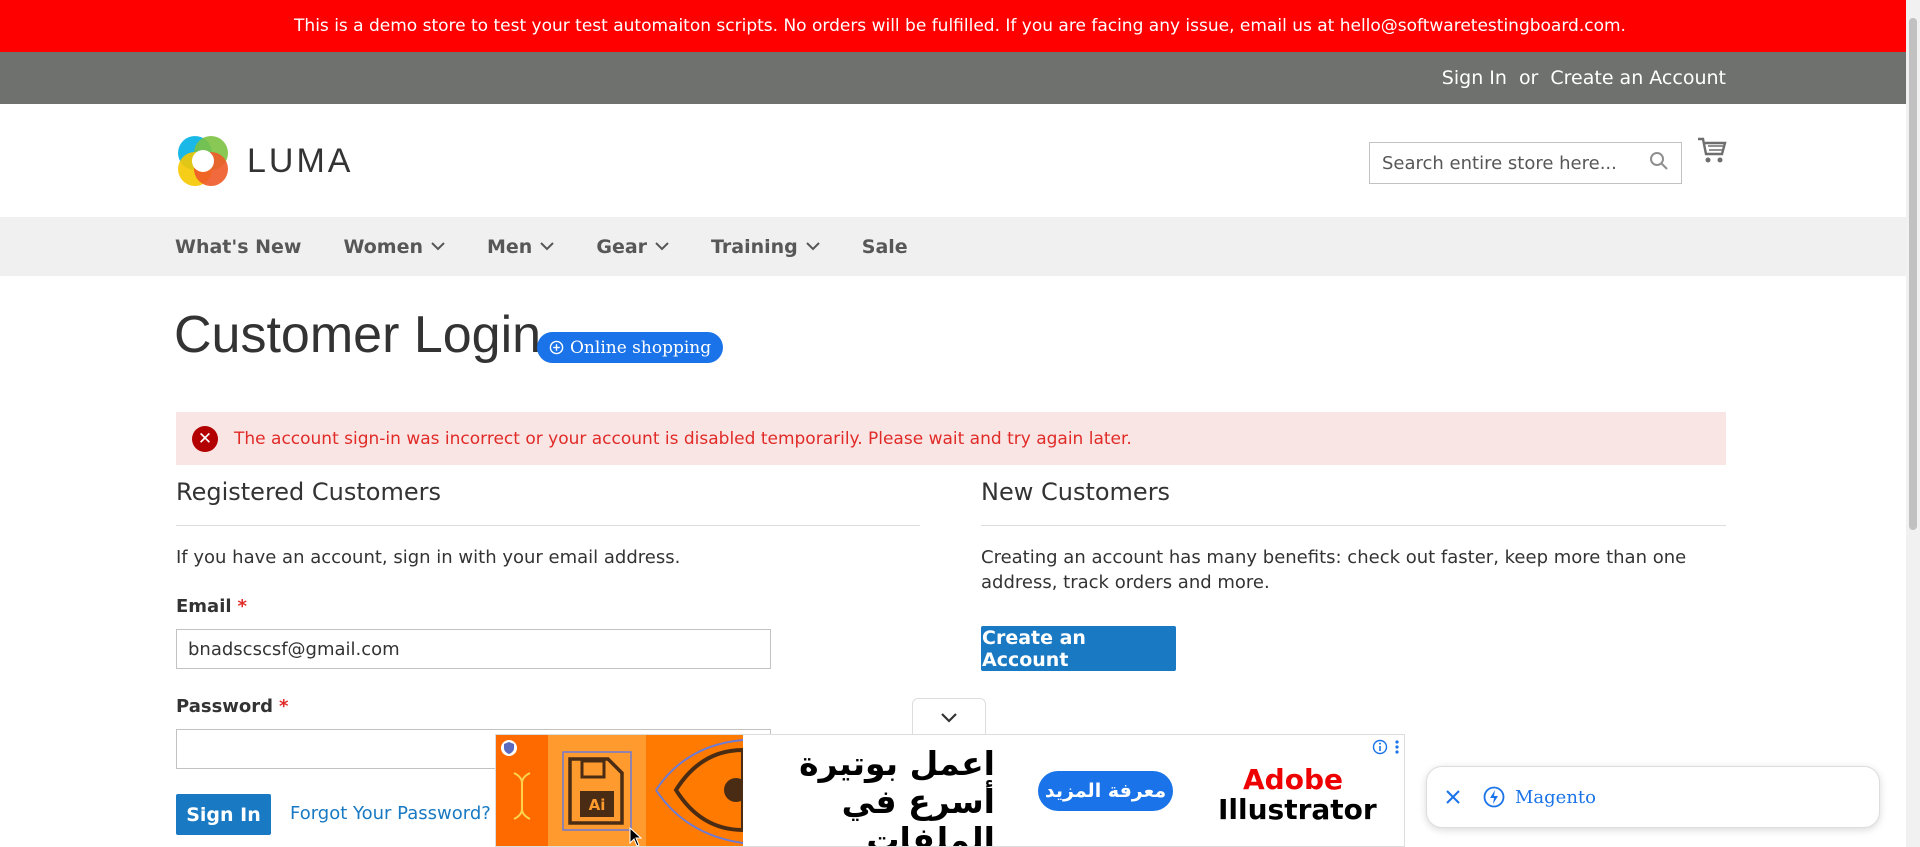  I want to click on create-account-link: Create an Account, so click(1638, 78).